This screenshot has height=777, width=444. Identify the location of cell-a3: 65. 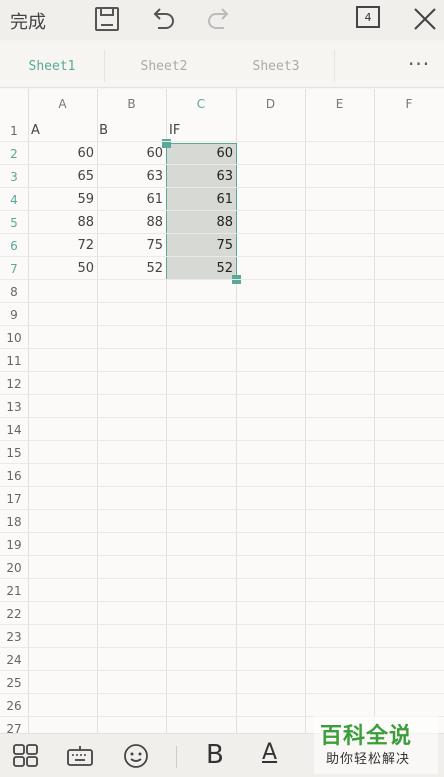
(62, 176).